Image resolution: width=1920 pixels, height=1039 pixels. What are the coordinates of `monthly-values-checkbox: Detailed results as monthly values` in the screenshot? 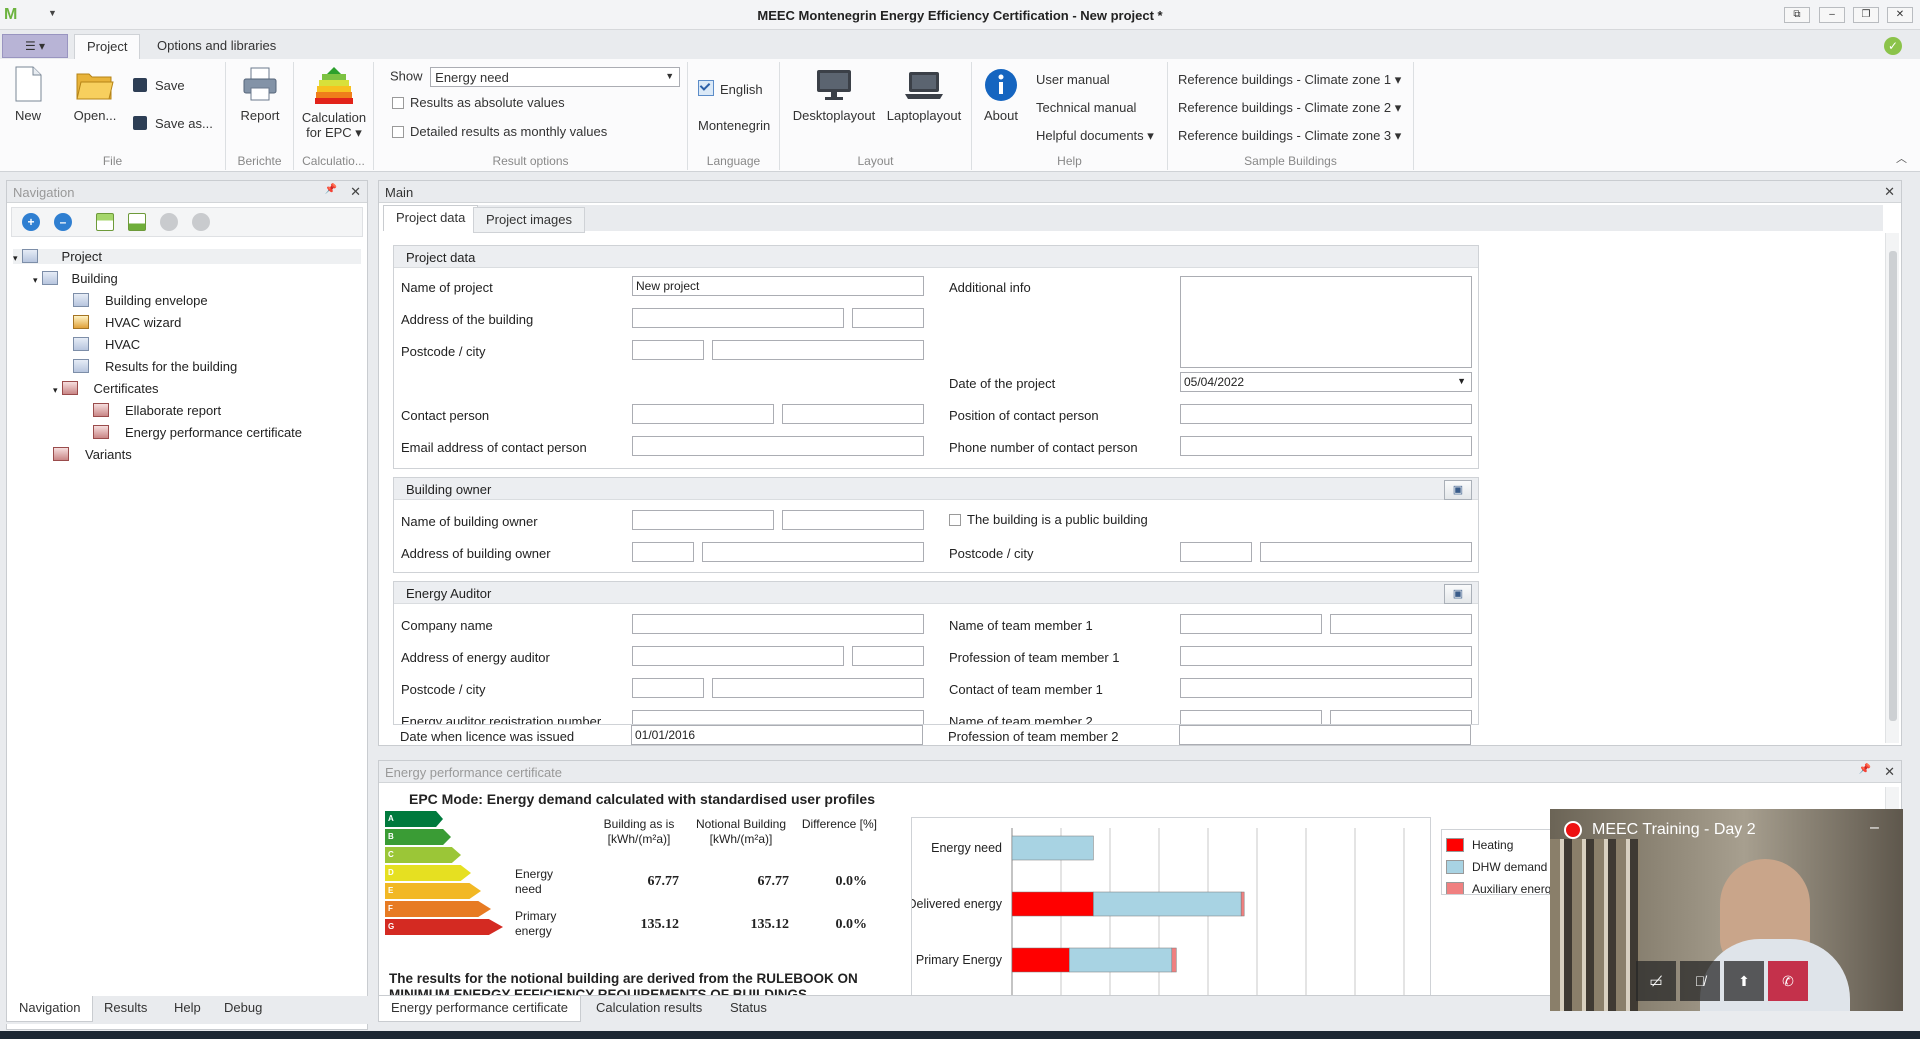 It's located at (499, 131).